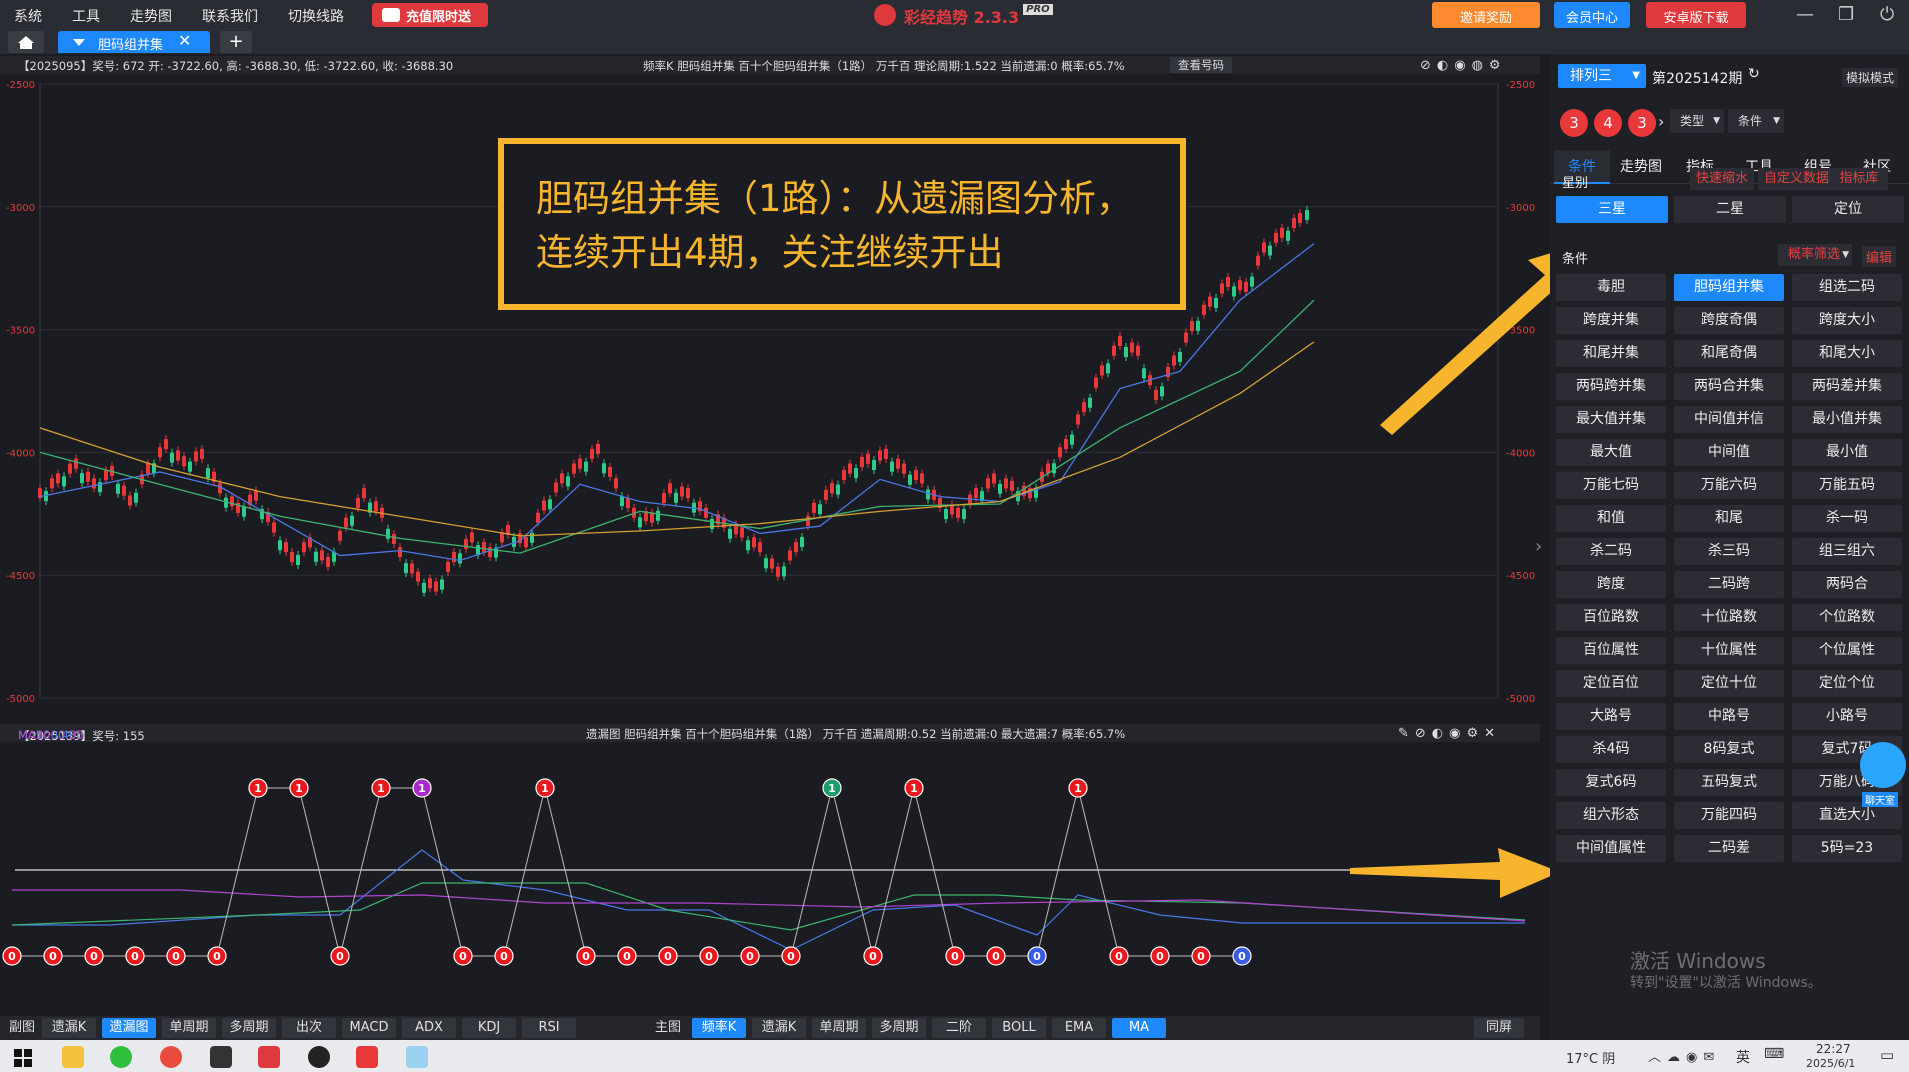 The height and width of the screenshot is (1072, 1909). What do you see at coordinates (1848, 209) in the screenshot?
I see `star-option-2: 定位` at bounding box center [1848, 209].